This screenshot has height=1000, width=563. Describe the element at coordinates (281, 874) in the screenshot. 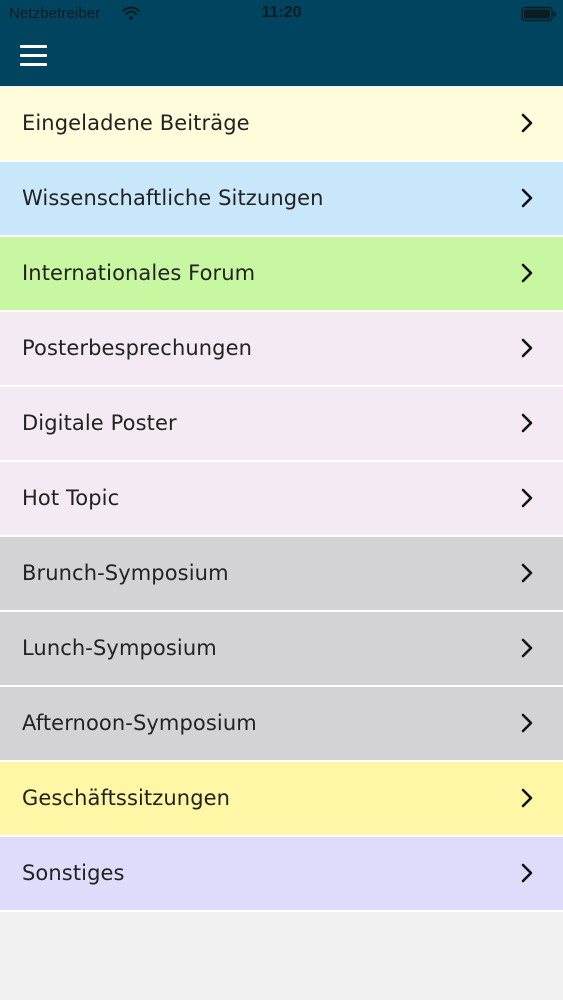

I see `list-item: Sonstiges` at that location.